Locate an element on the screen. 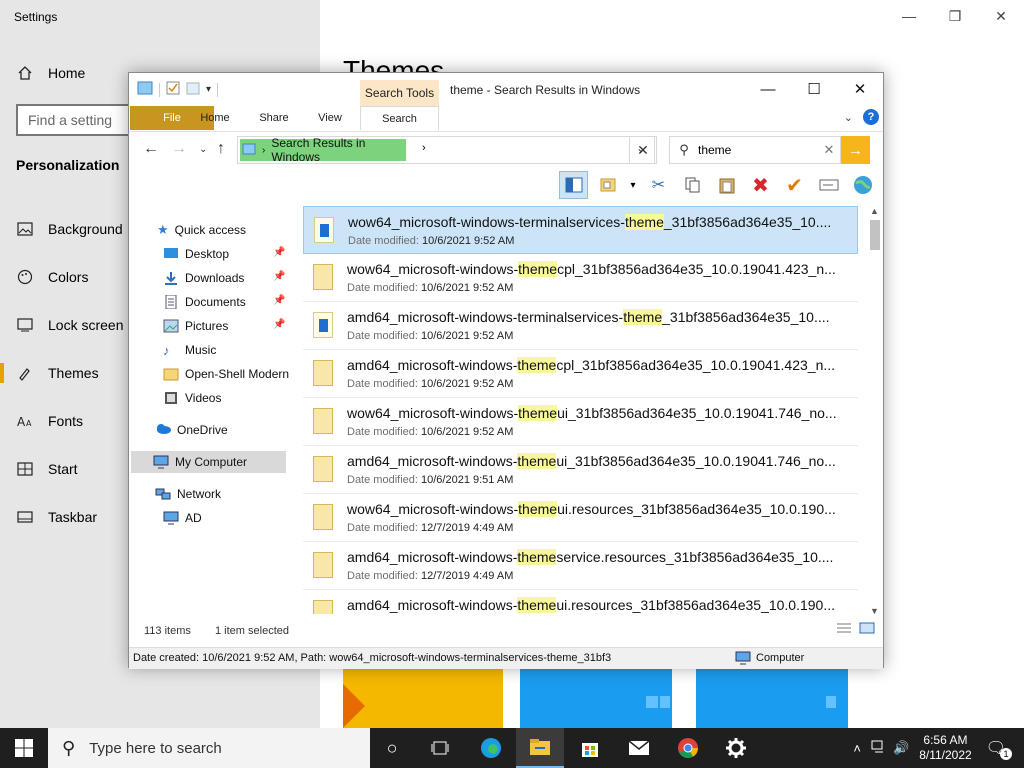  tab-view: View is located at coordinates (330, 118).